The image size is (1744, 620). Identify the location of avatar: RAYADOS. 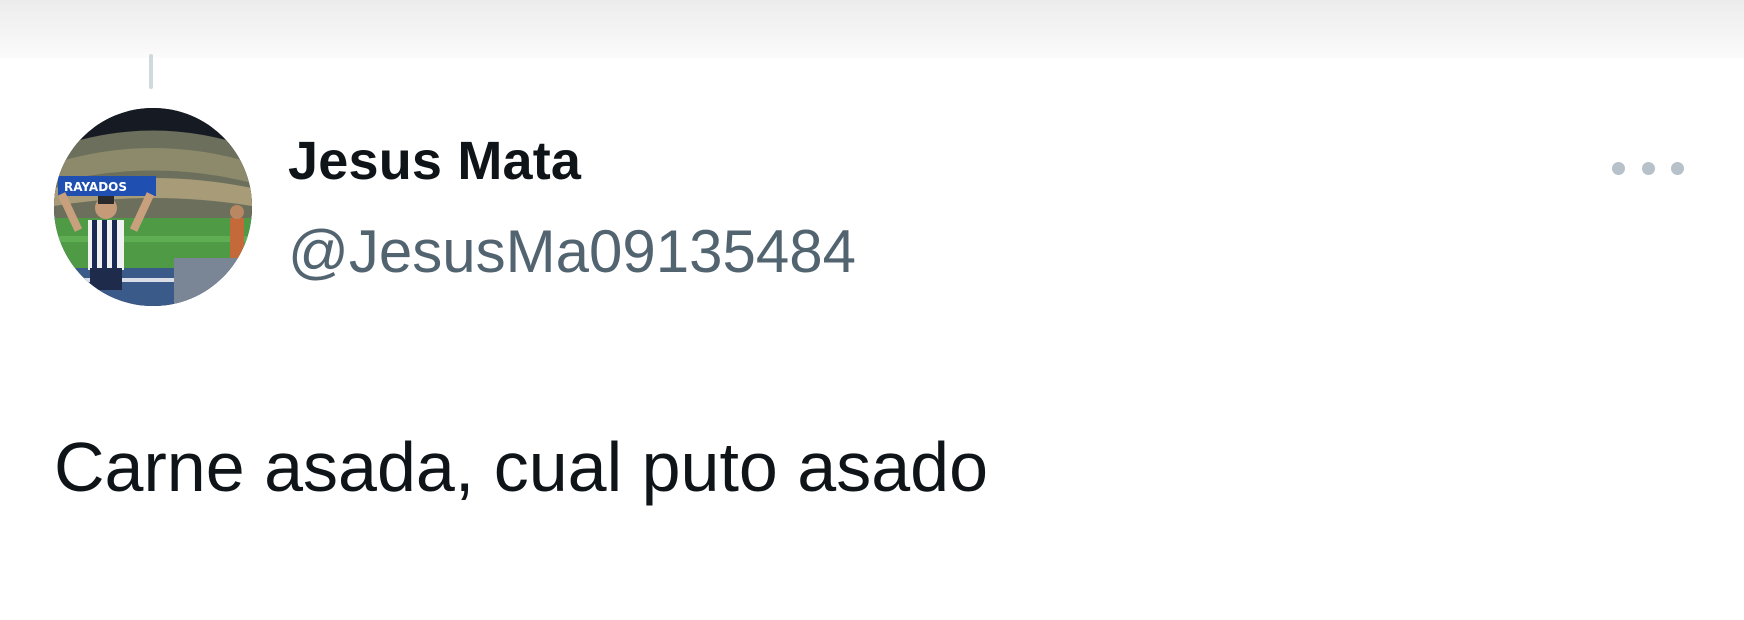
(153, 207).